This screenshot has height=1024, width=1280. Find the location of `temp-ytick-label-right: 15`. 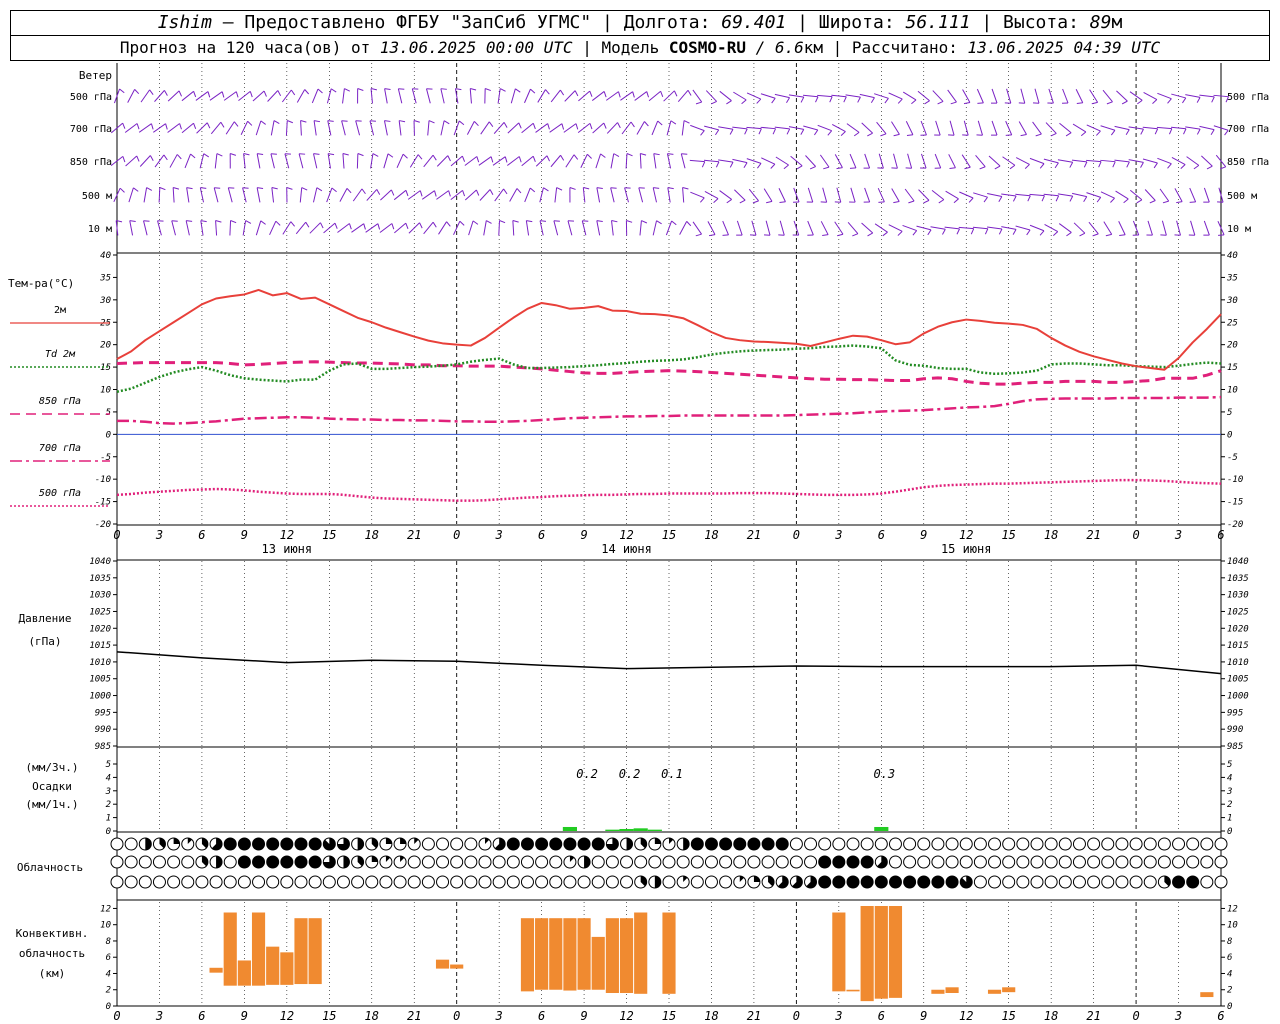

temp-ytick-label-right: 15 is located at coordinates (1232, 368).